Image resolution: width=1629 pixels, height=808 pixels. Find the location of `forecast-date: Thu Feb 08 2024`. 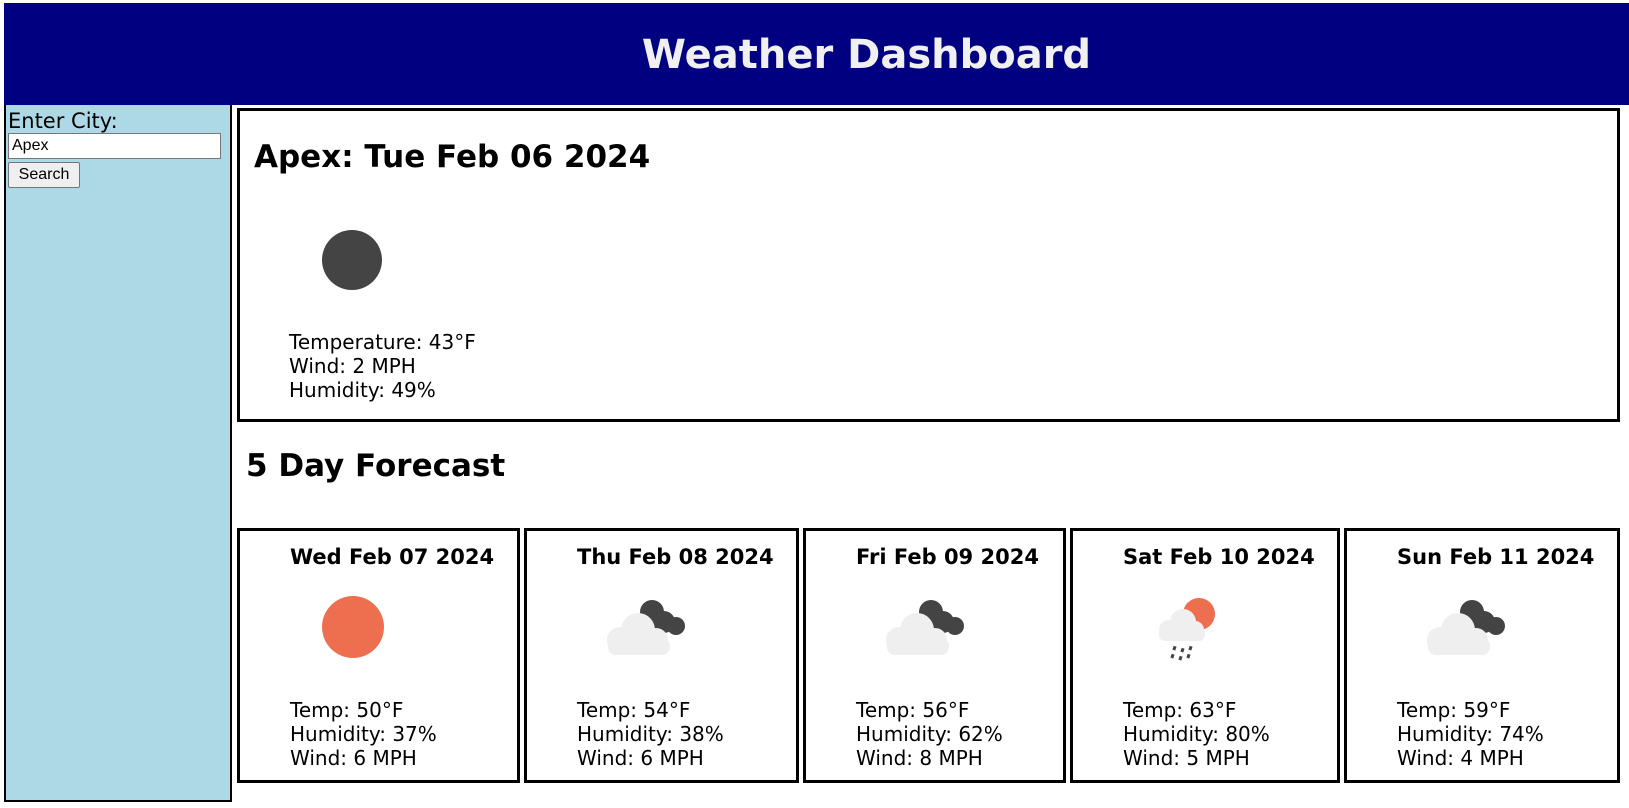

forecast-date: Thu Feb 08 2024 is located at coordinates (675, 557).